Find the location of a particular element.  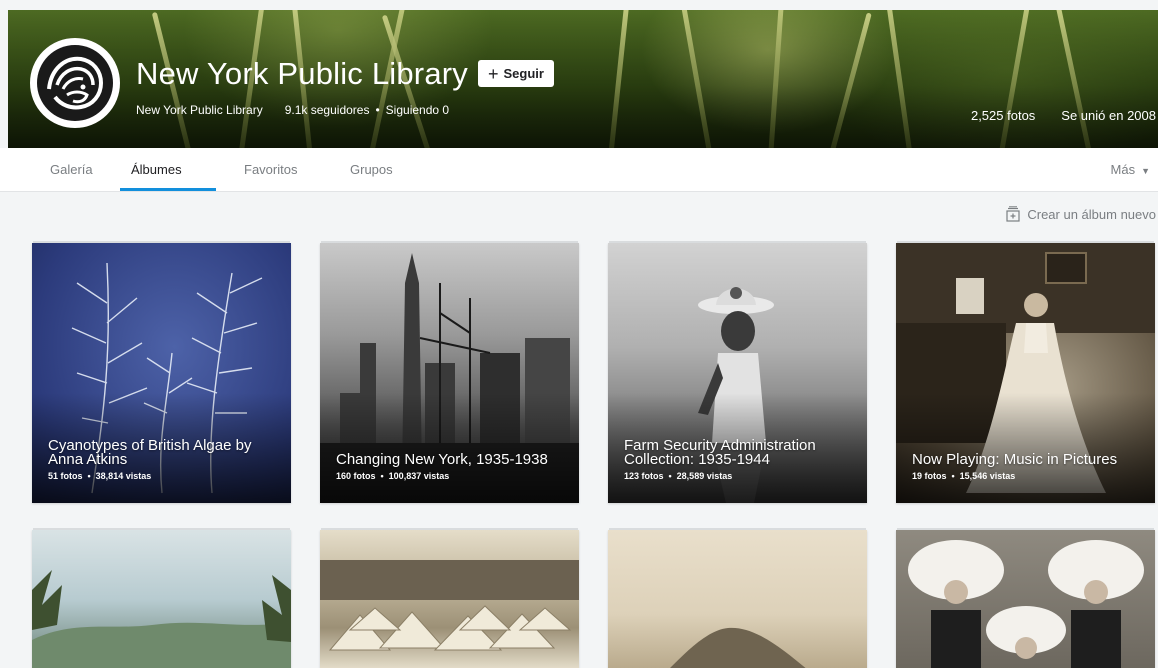

avatar is located at coordinates (75, 83).